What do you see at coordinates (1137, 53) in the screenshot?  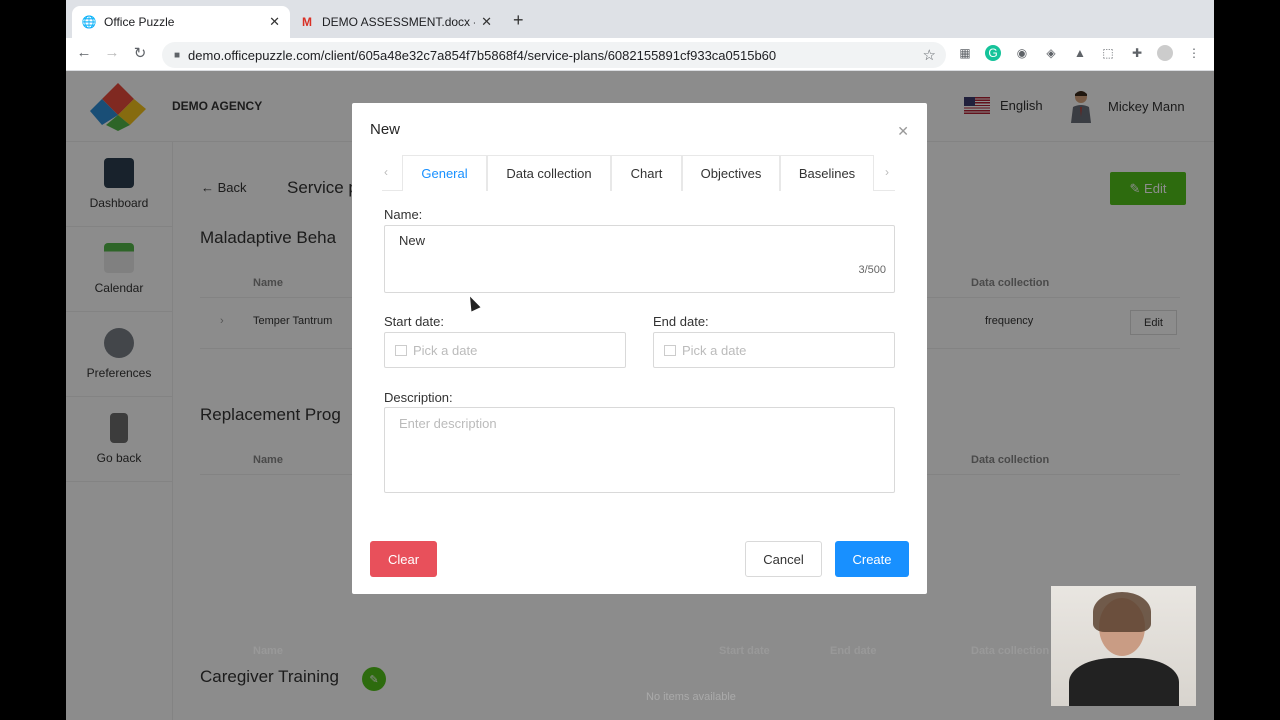 I see `puzzle-icon: ✚` at bounding box center [1137, 53].